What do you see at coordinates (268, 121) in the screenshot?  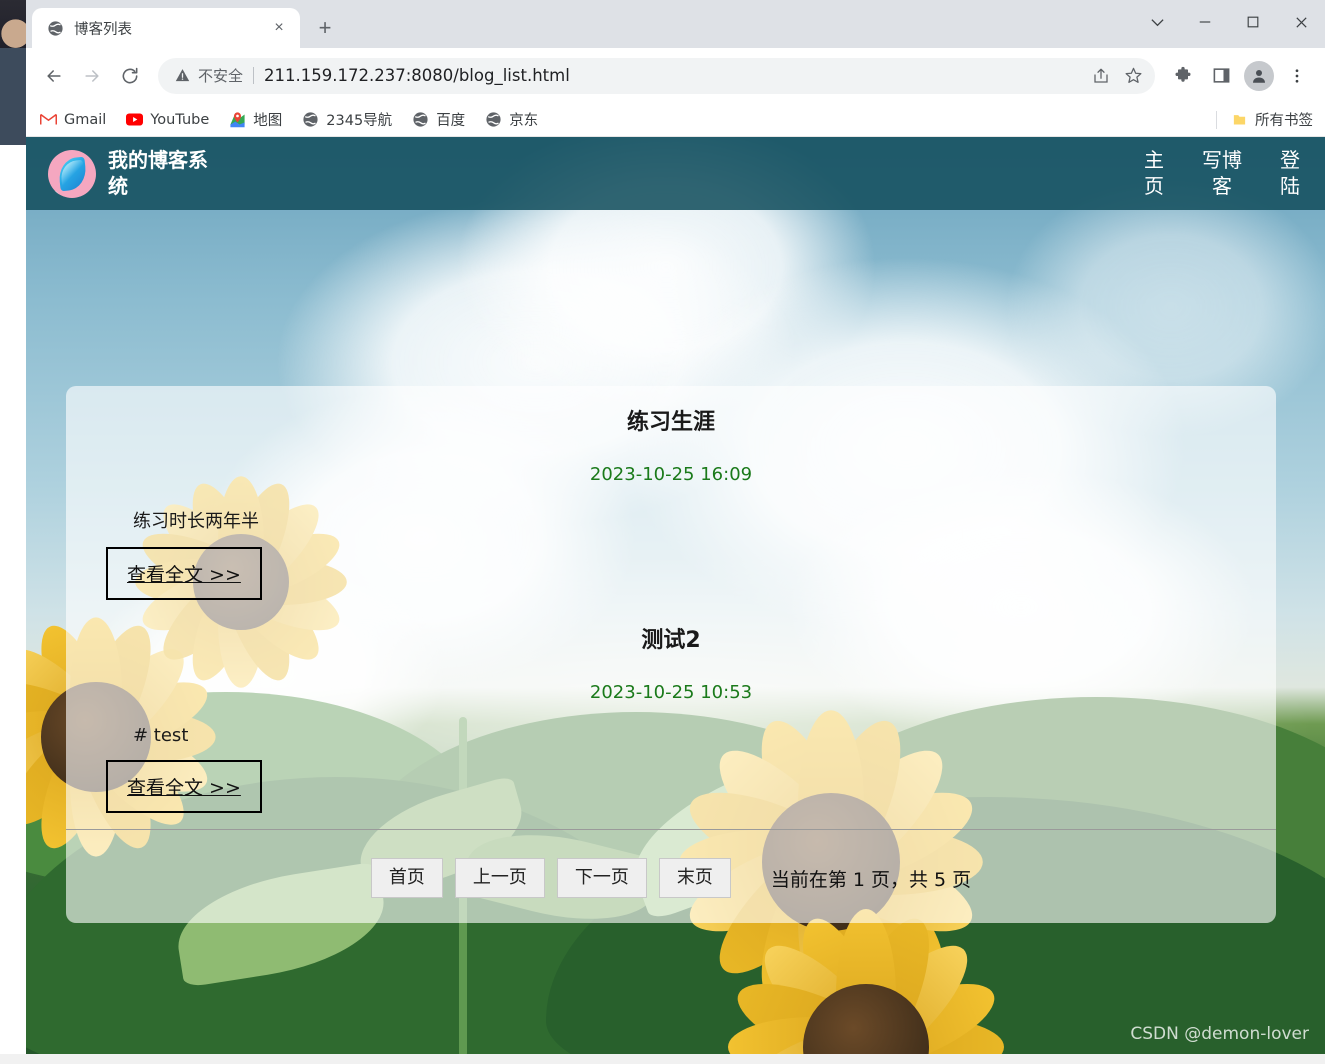 I see `bookmark-label: 地图` at bounding box center [268, 121].